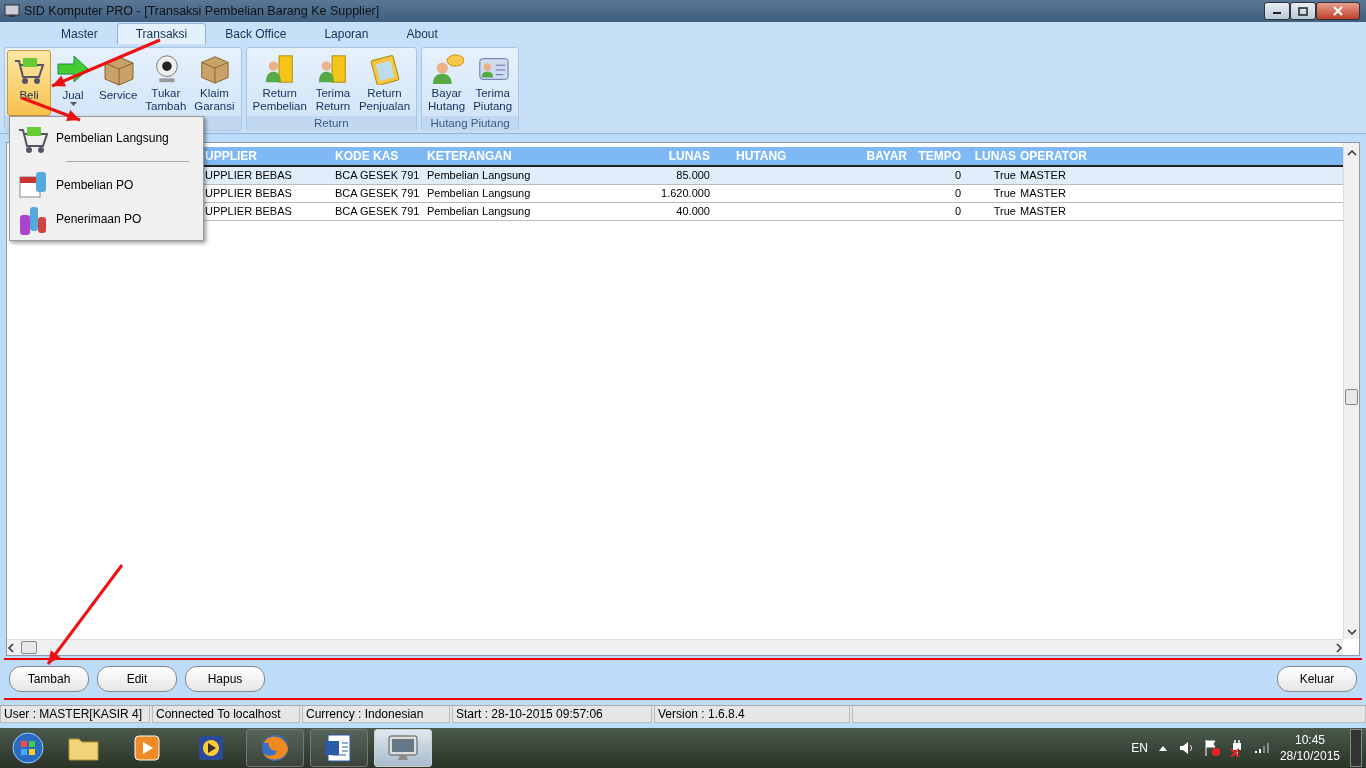 This screenshot has height=768, width=1366. Describe the element at coordinates (49, 679) in the screenshot. I see `action-button: Tambah` at that location.